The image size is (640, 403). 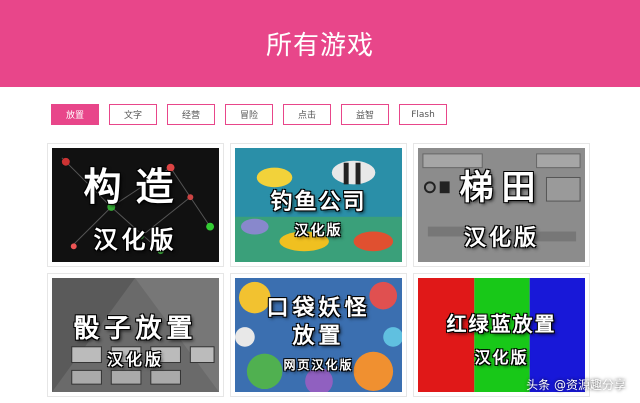 I want to click on filter-idle: 放置, so click(x=75, y=114).